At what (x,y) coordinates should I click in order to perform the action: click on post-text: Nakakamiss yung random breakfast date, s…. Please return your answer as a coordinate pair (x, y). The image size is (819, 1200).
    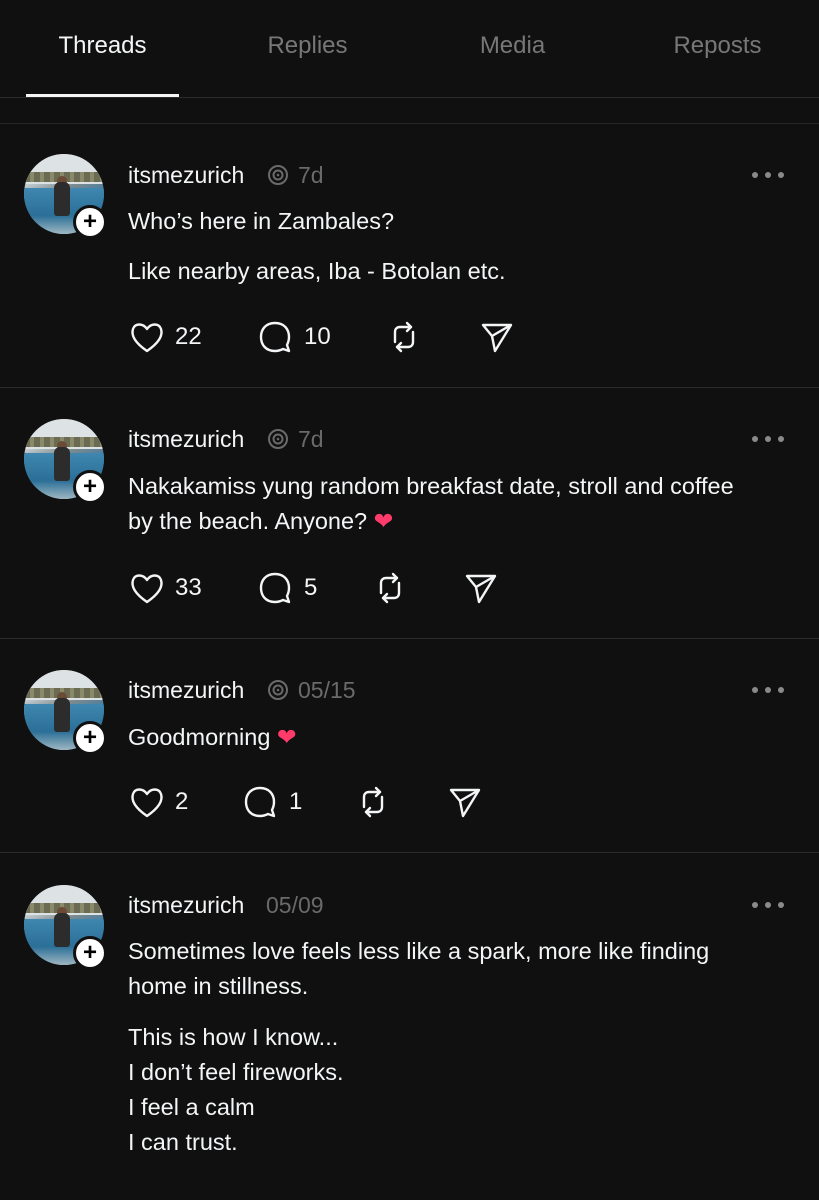
    Looking at the image, I should click on (431, 503).